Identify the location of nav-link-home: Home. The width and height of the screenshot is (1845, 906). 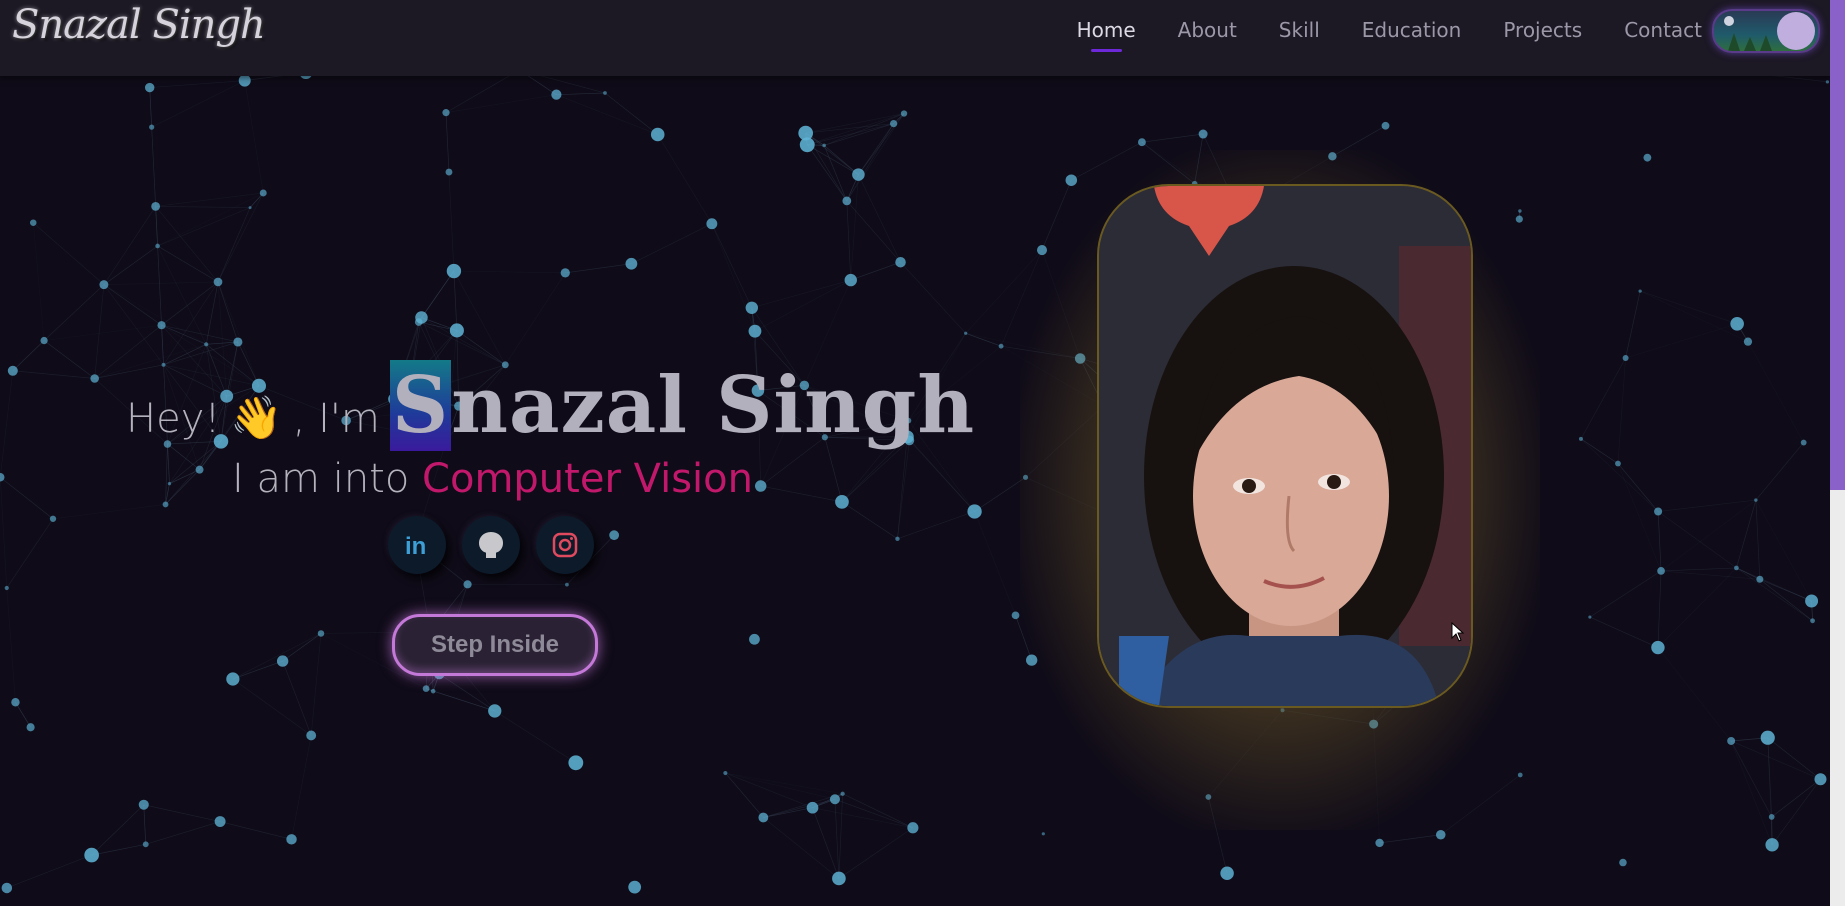
(1106, 35).